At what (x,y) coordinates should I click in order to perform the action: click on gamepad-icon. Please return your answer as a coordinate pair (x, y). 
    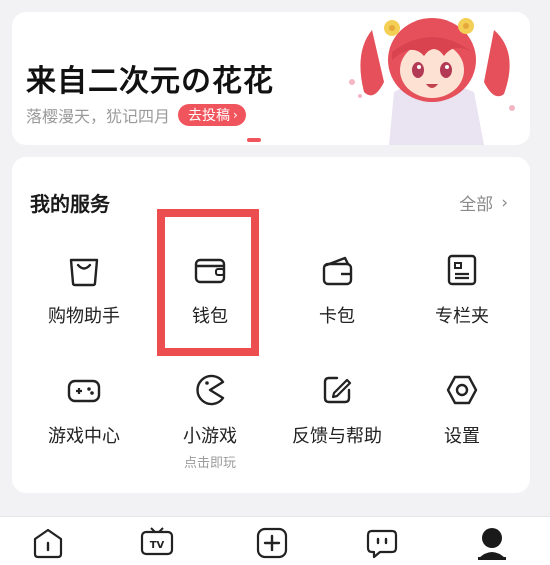
    Looking at the image, I should click on (84, 391).